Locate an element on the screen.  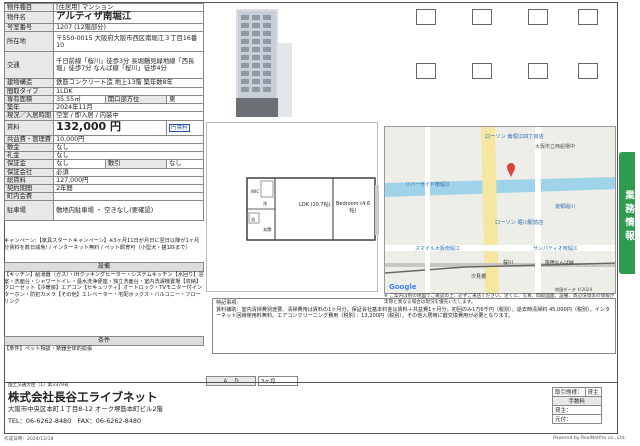
spec-row-room: 号室番号 1207 (12階部分) is located at coordinates (103, 28).